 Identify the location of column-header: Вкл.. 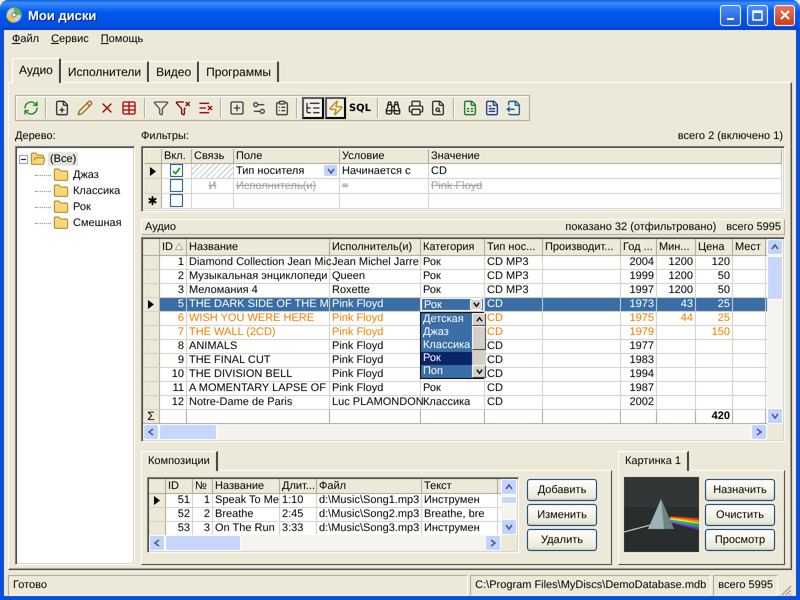
(177, 156).